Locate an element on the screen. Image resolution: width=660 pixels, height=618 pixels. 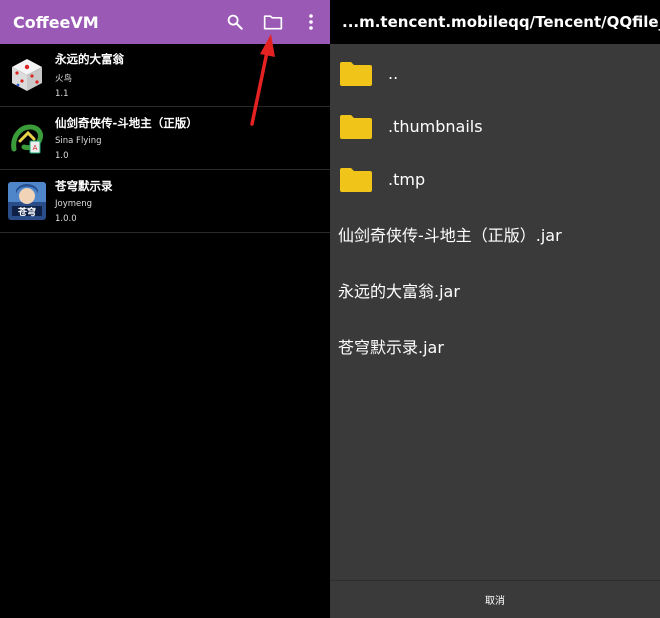
folder-name: .. is located at coordinates (393, 73).